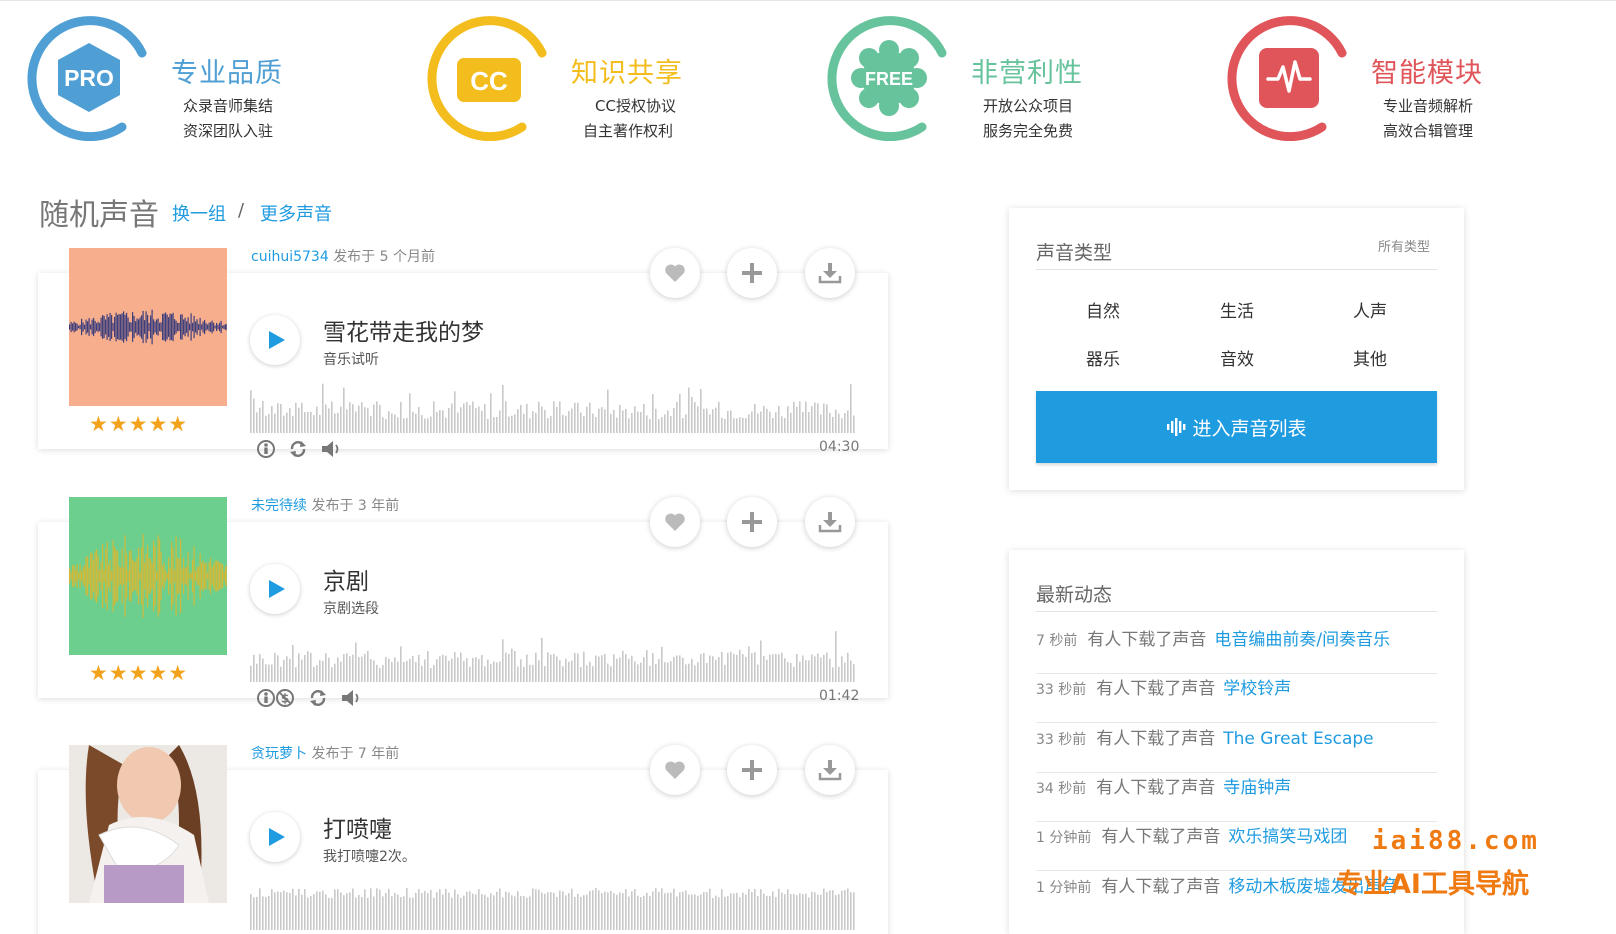 This screenshot has height=934, width=1616. What do you see at coordinates (227, 73) in the screenshot?
I see `feature-title: 专业品质` at bounding box center [227, 73].